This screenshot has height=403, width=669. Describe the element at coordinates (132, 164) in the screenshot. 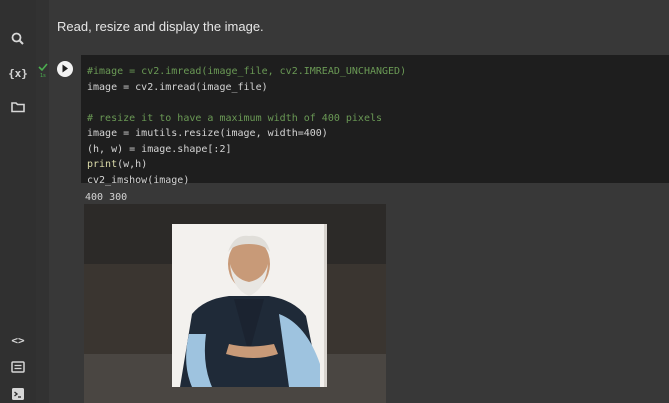

I see `print-args: (w,h)` at that location.